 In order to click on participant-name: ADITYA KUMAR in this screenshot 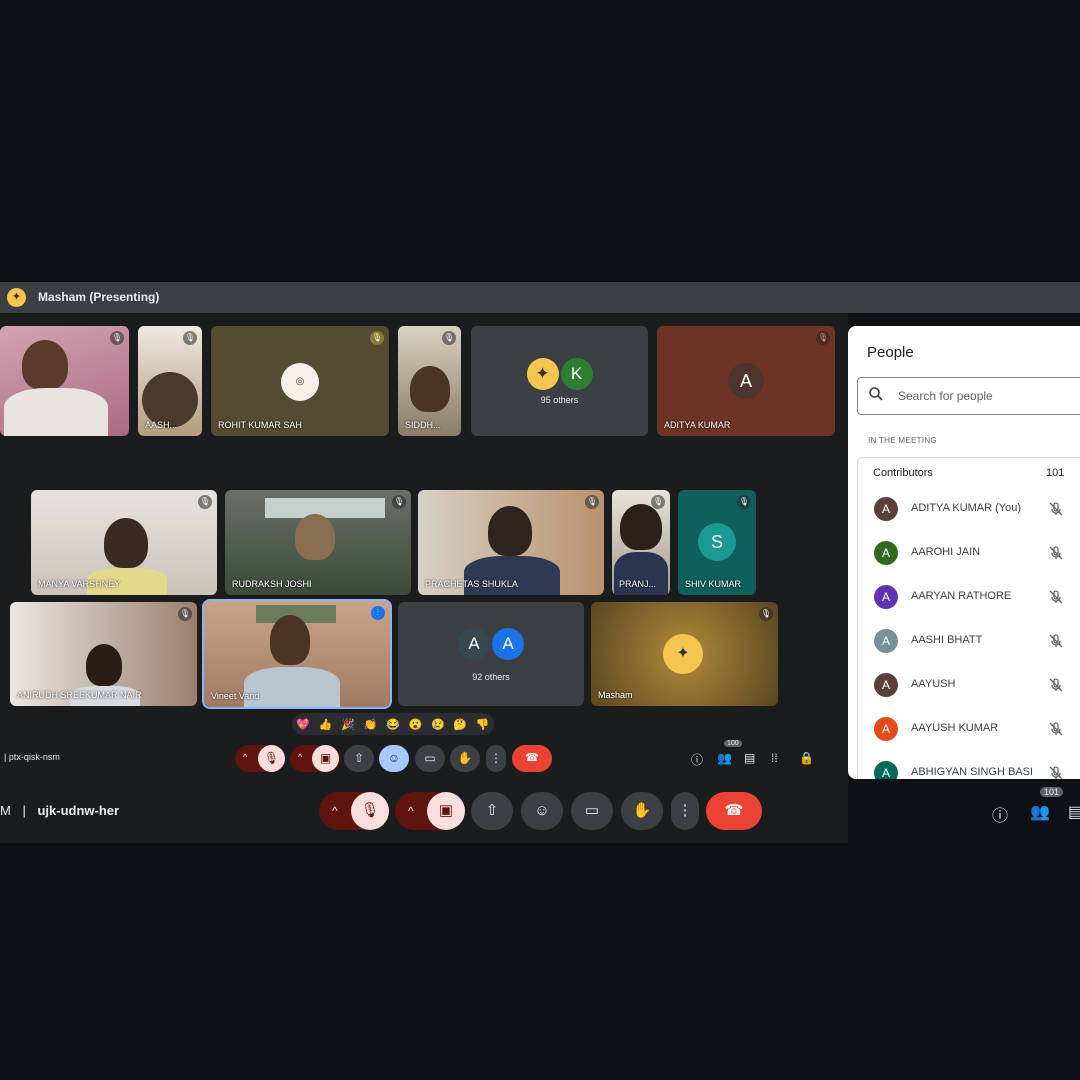, I will do `click(697, 425)`.